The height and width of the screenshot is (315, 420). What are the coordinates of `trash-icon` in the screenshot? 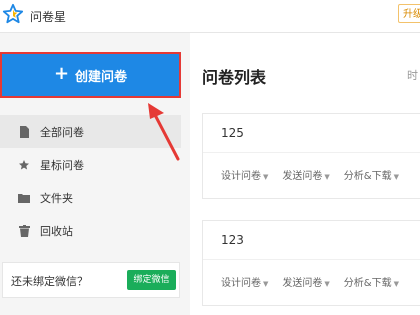 It's located at (24, 230).